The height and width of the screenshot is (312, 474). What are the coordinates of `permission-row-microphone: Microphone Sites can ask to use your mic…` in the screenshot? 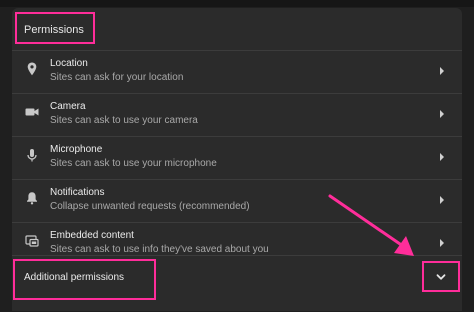 It's located at (237, 157).